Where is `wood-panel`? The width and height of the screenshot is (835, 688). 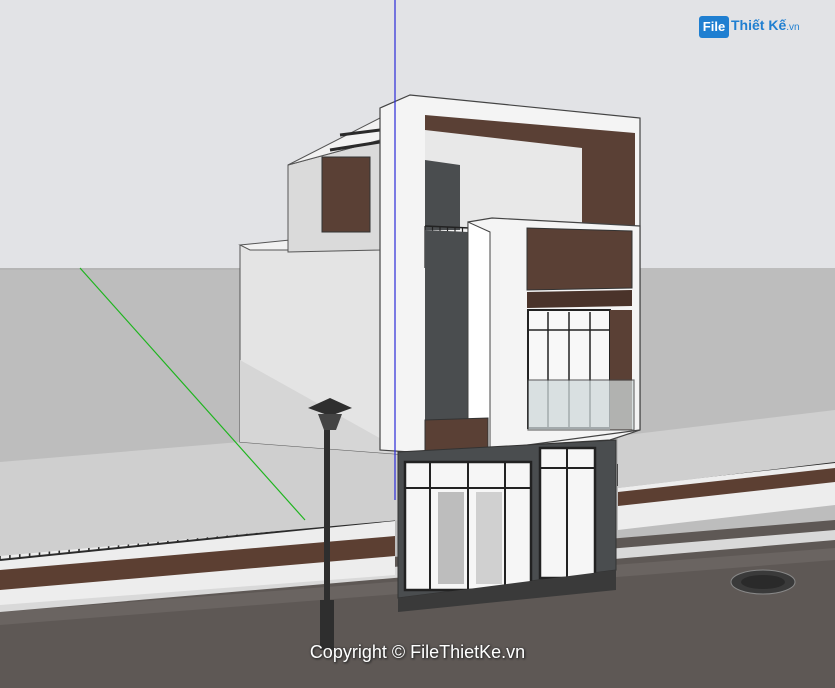 wood-panel is located at coordinates (579, 259).